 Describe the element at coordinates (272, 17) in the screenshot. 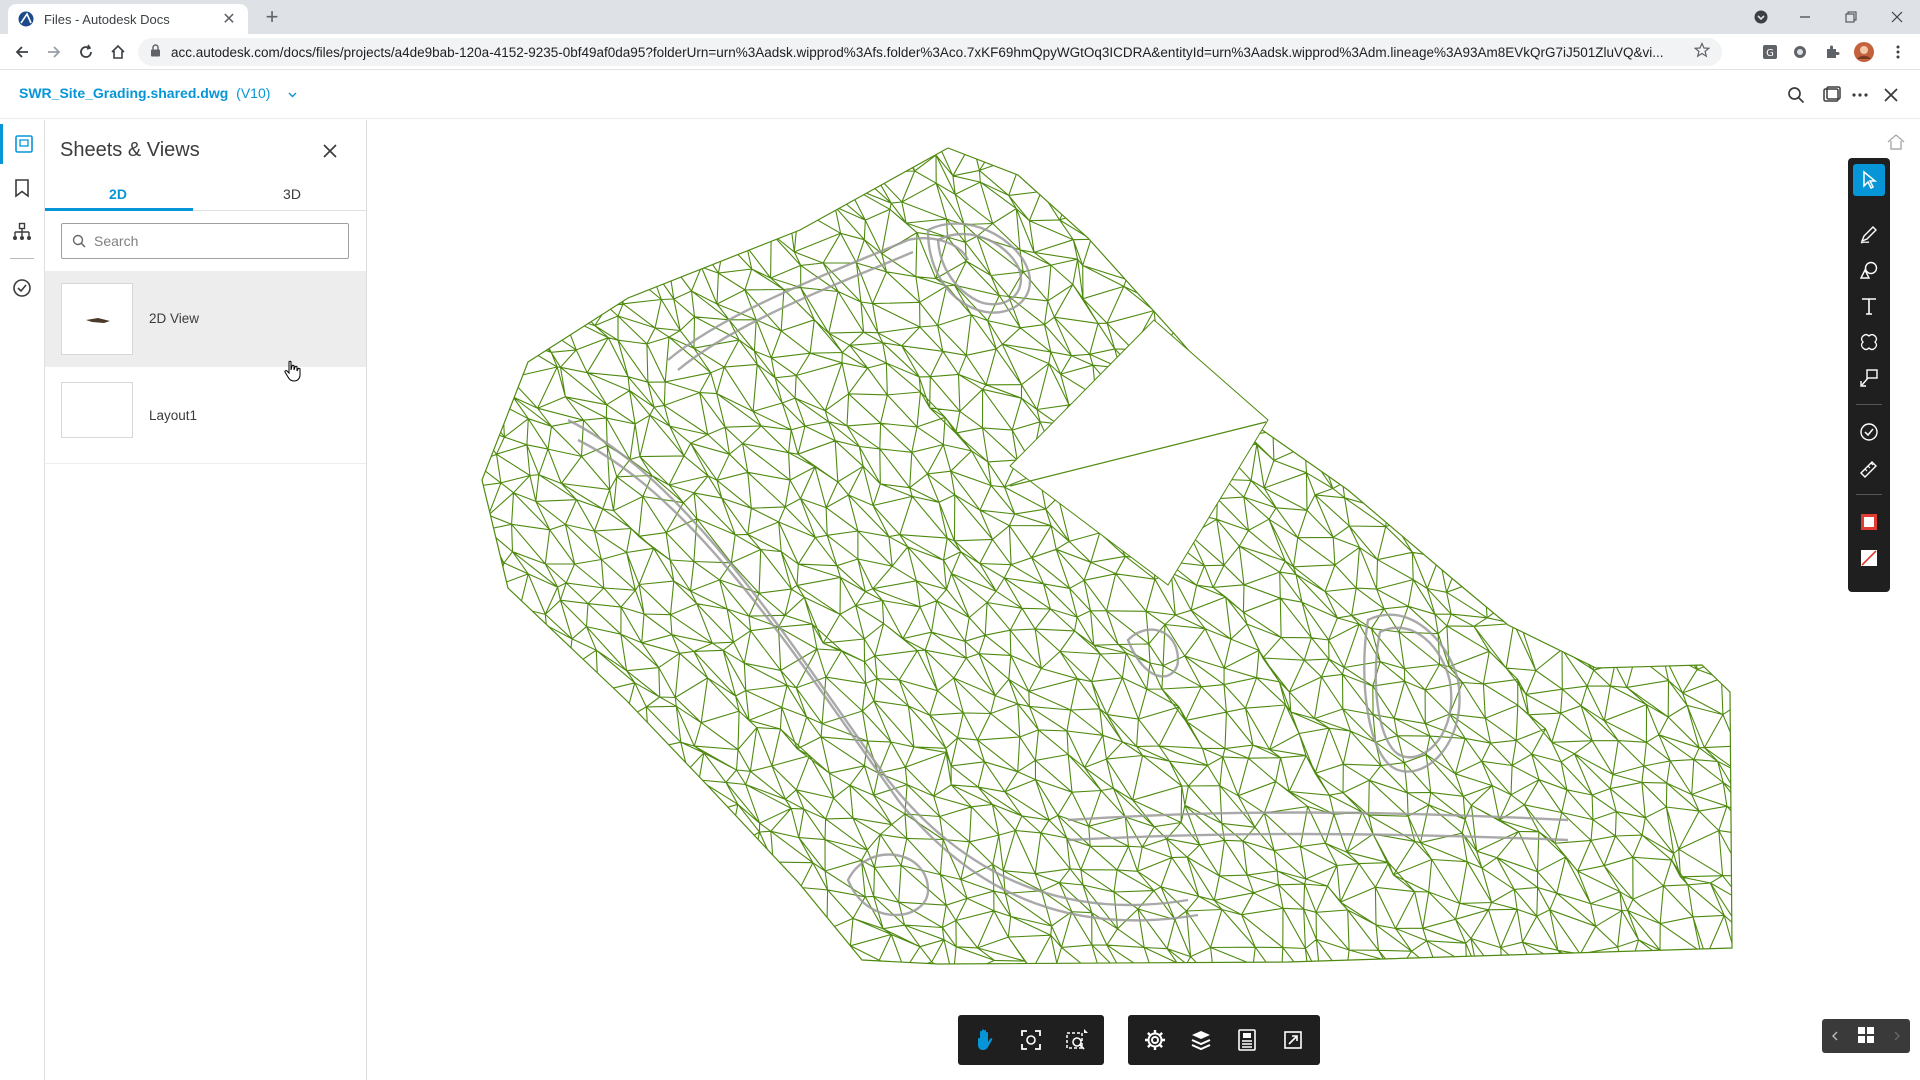

I see `new-tab-icon: +` at that location.